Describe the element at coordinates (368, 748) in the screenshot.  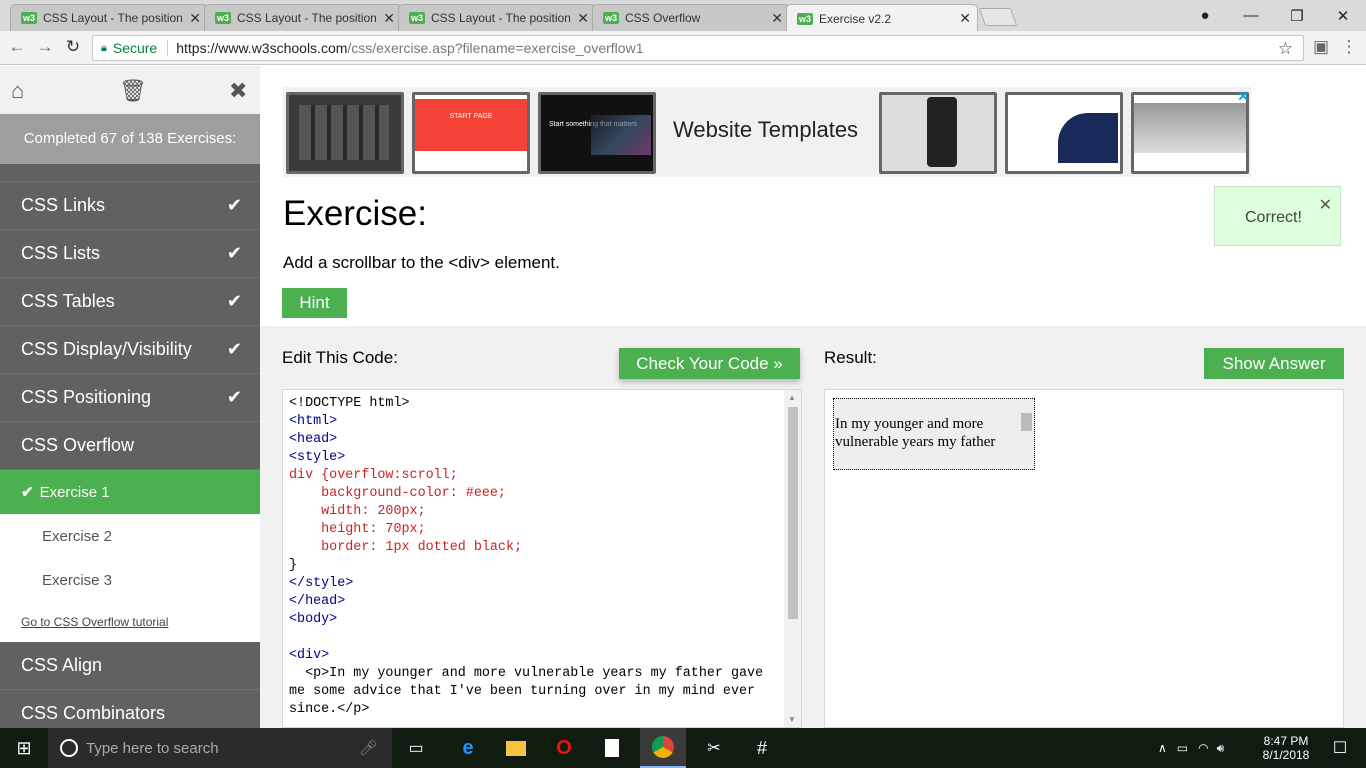
I see `microphone-icon: 🎤︎` at that location.